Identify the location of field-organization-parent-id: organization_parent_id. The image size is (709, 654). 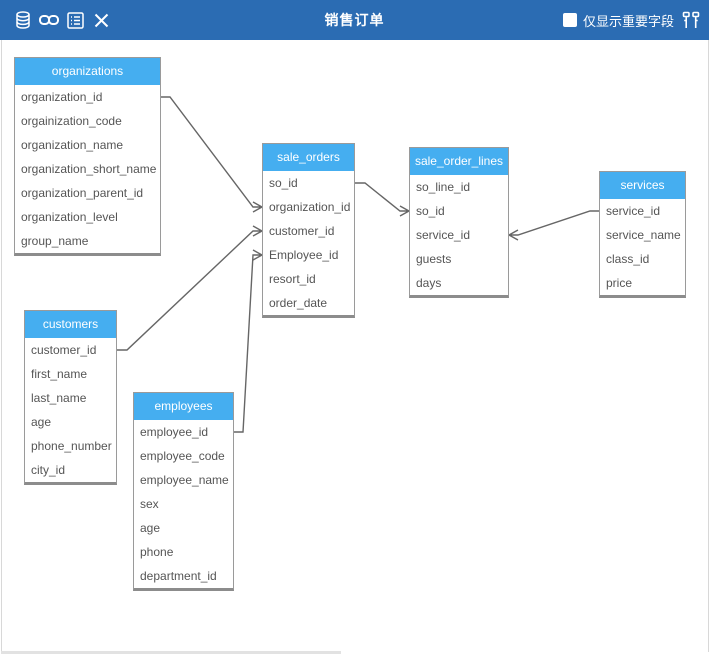
(87, 193).